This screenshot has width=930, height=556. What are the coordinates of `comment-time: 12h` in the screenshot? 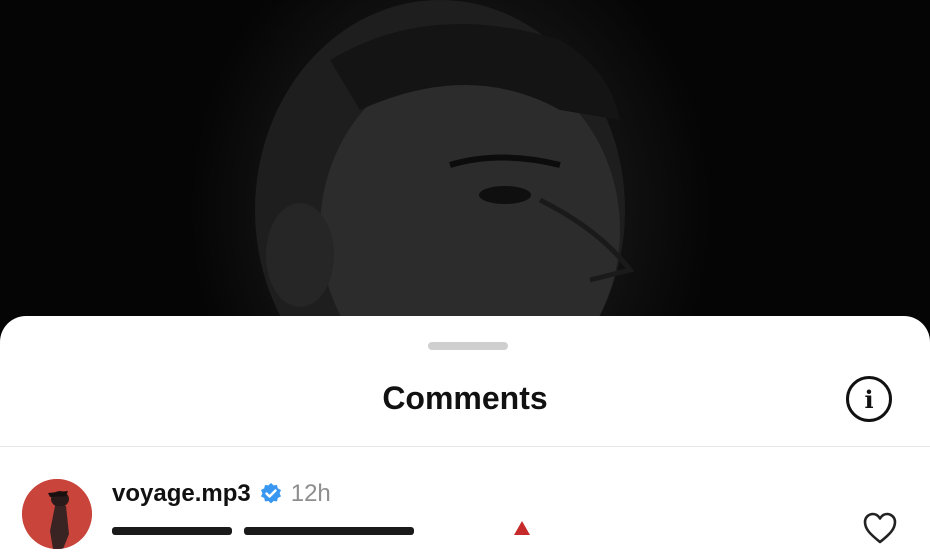 It's located at (310, 493).